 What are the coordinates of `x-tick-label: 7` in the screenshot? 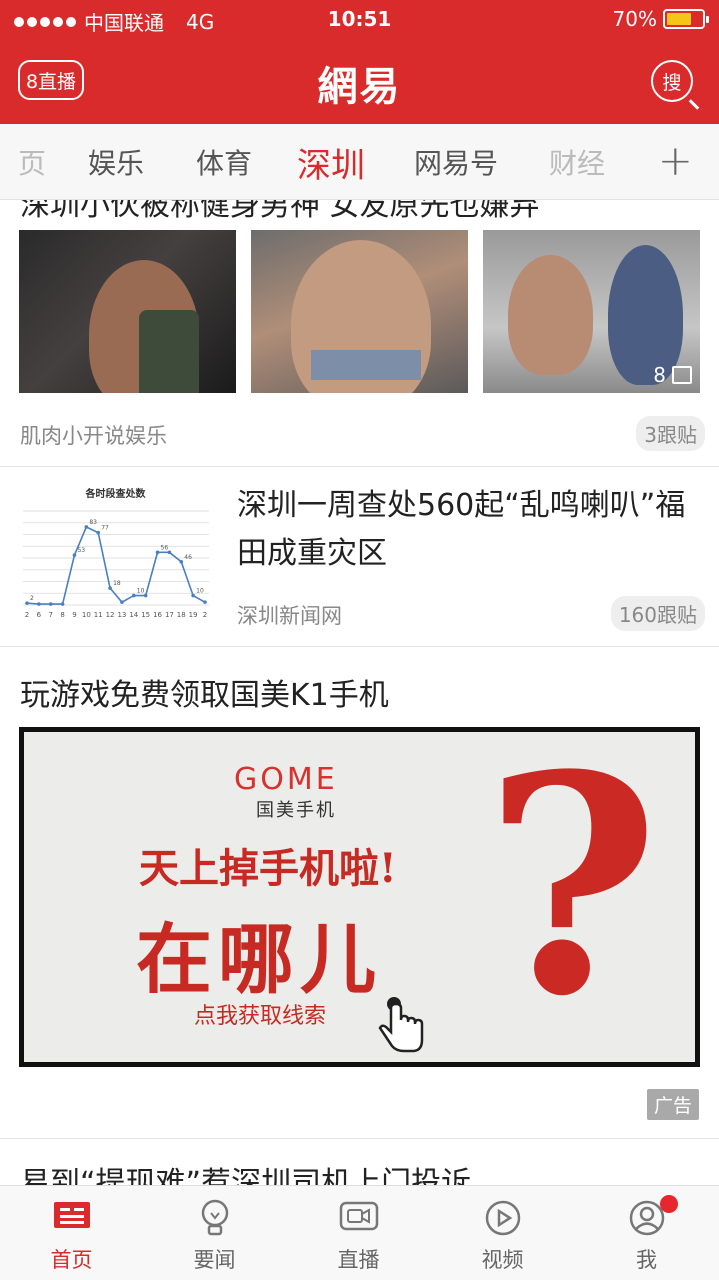 It's located at (50, 615).